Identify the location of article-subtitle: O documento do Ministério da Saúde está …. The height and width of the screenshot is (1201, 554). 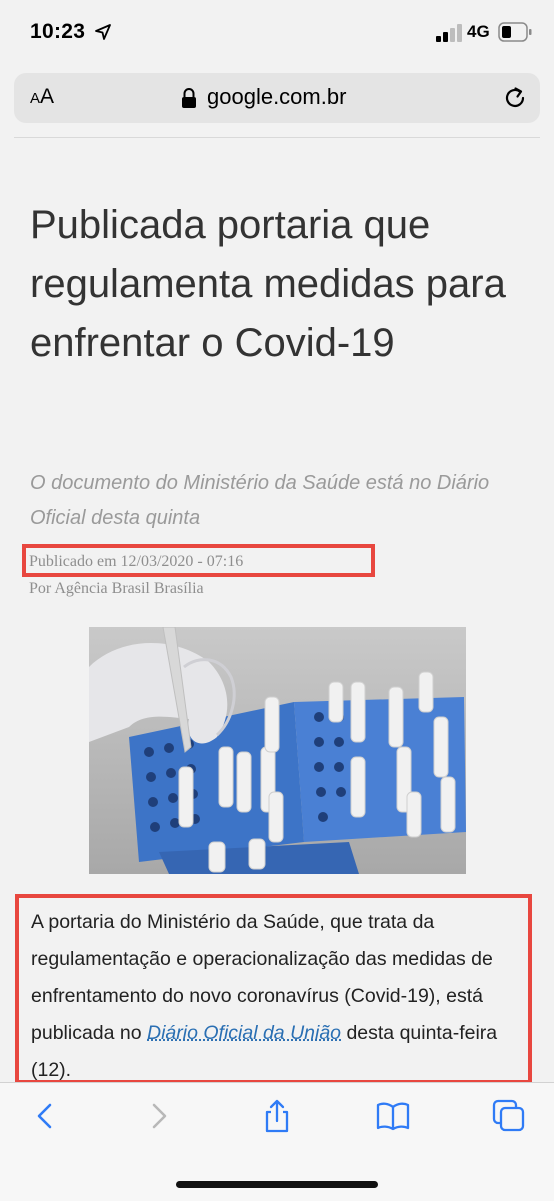
(280, 501).